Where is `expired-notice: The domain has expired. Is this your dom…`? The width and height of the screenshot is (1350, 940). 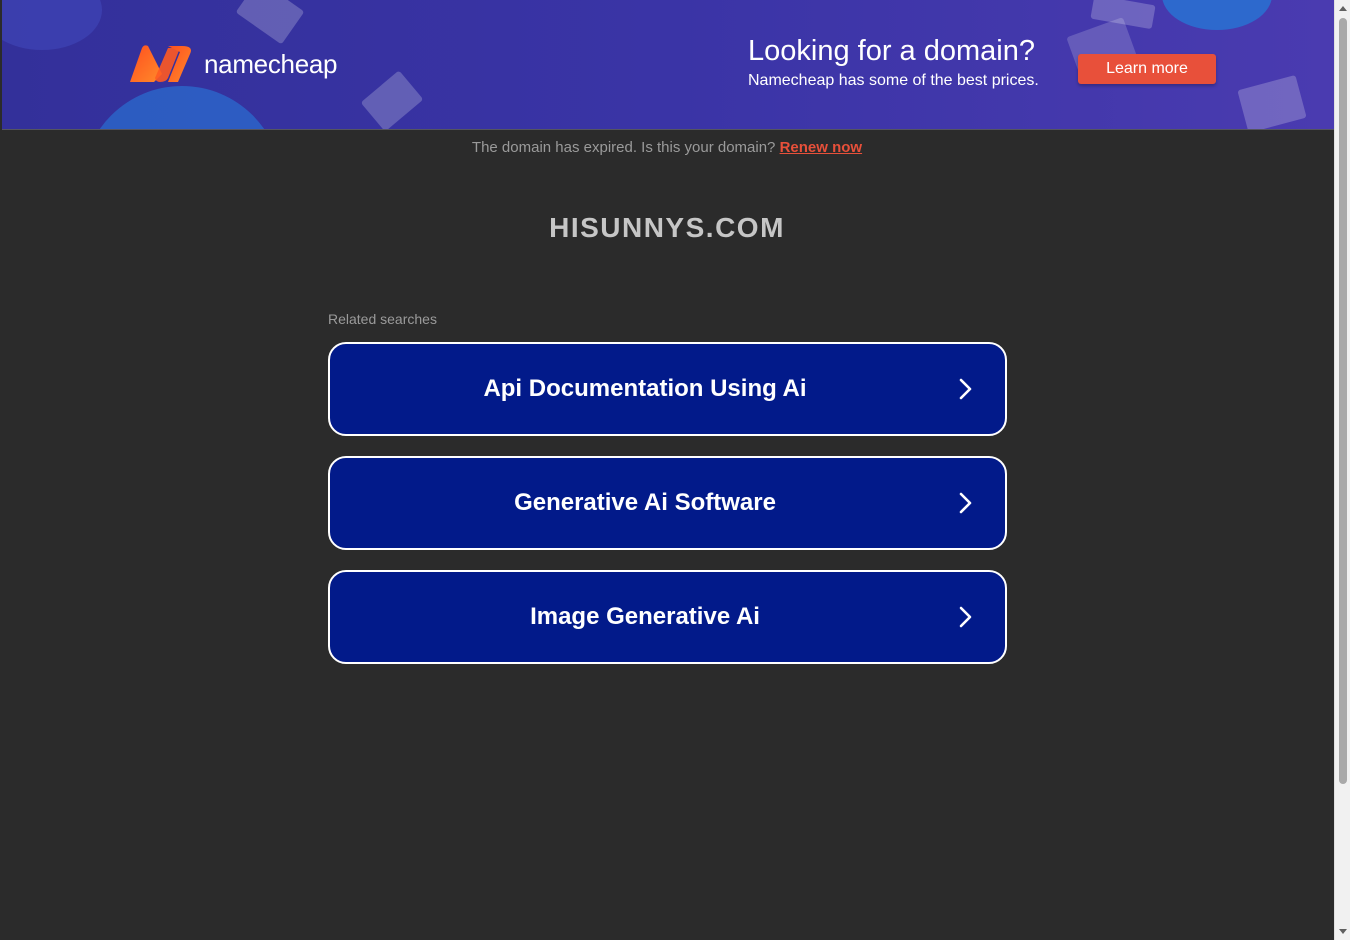
expired-notice: The domain has expired. Is this your dom… is located at coordinates (667, 147).